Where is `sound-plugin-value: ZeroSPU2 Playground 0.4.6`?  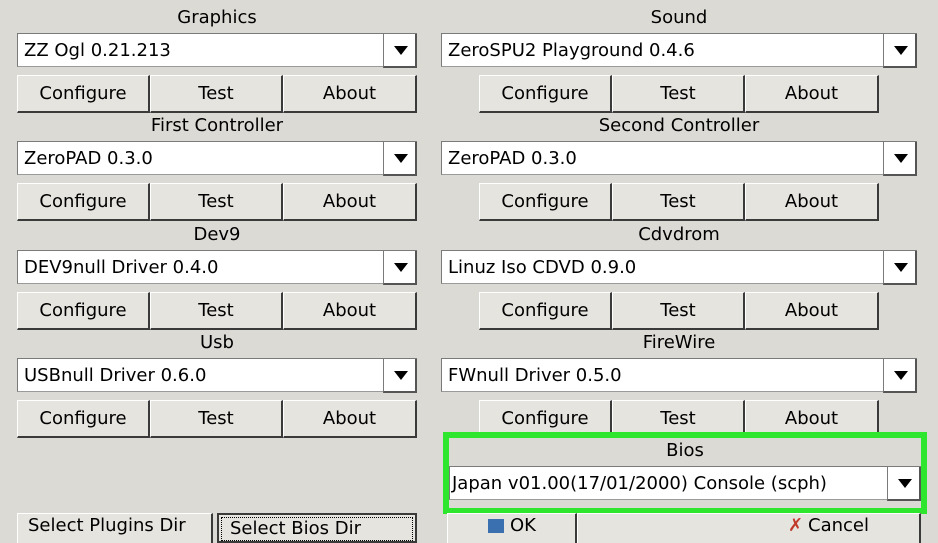
sound-plugin-value: ZeroSPU2 Playground 0.4.6 is located at coordinates (571, 50).